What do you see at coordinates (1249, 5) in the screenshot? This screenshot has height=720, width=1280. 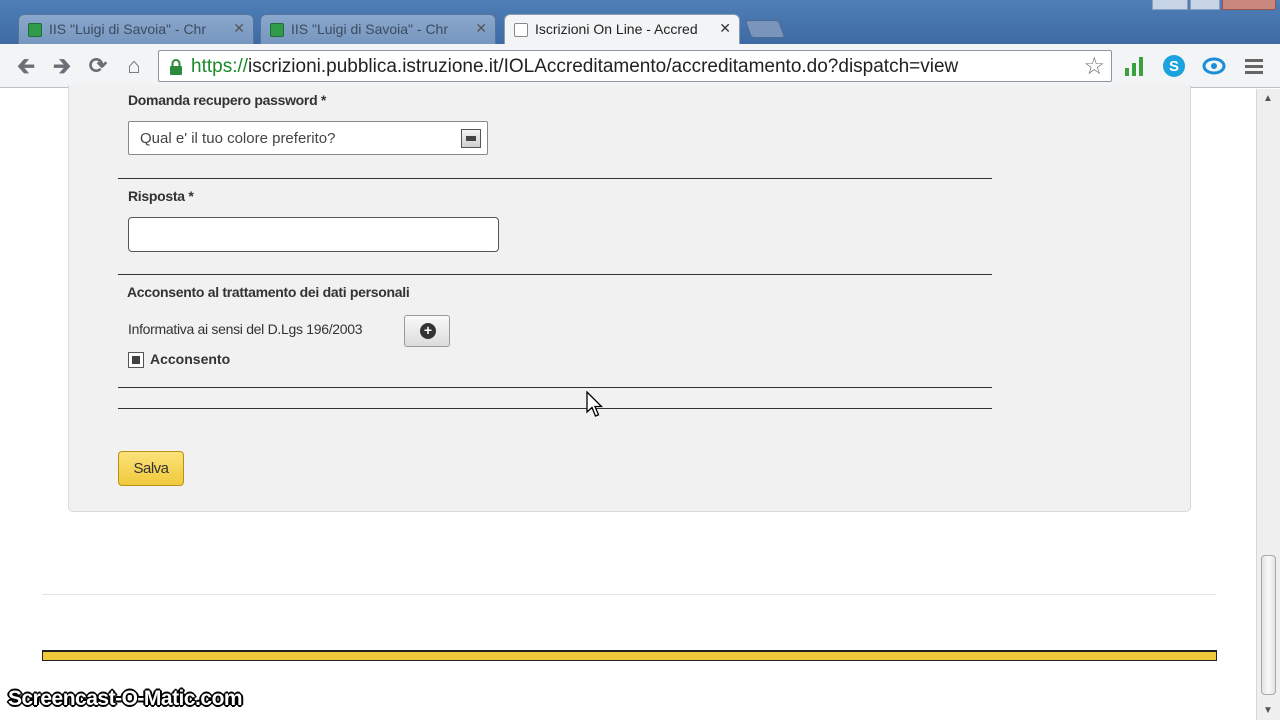 I see `close-window-button` at bounding box center [1249, 5].